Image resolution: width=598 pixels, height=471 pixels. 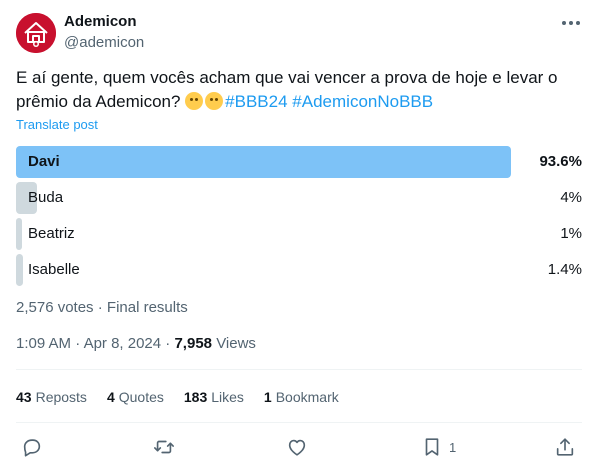 What do you see at coordinates (193, 343) in the screenshot?
I see `views-count: 7,958` at bounding box center [193, 343].